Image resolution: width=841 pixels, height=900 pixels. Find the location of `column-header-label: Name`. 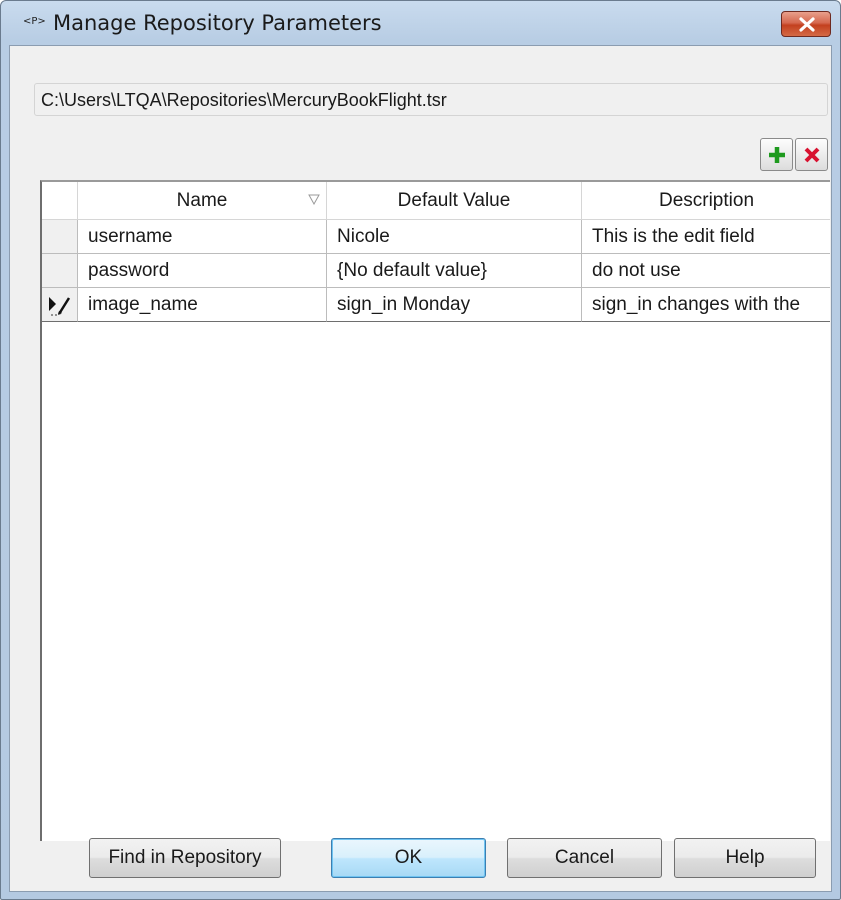

column-header-label: Name is located at coordinates (202, 200).